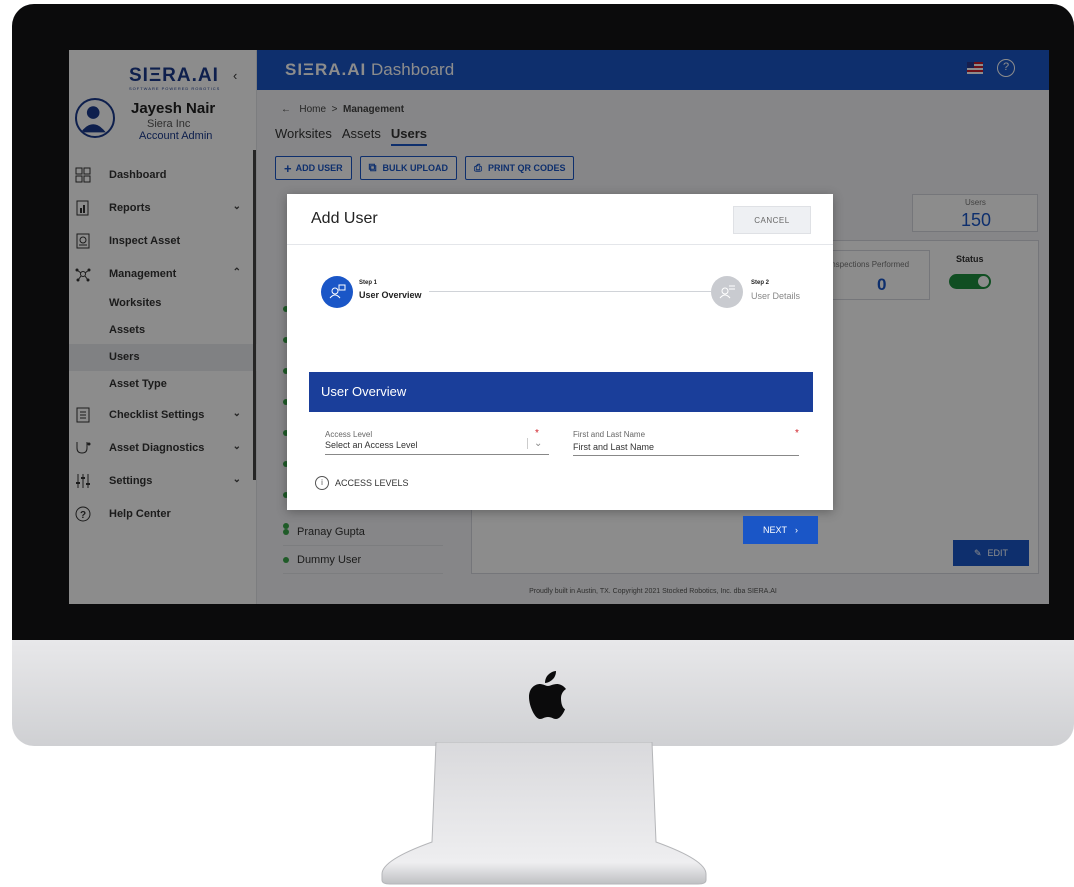 Image resolution: width=1074 pixels, height=887 pixels. I want to click on info-icon: i, so click(322, 483).